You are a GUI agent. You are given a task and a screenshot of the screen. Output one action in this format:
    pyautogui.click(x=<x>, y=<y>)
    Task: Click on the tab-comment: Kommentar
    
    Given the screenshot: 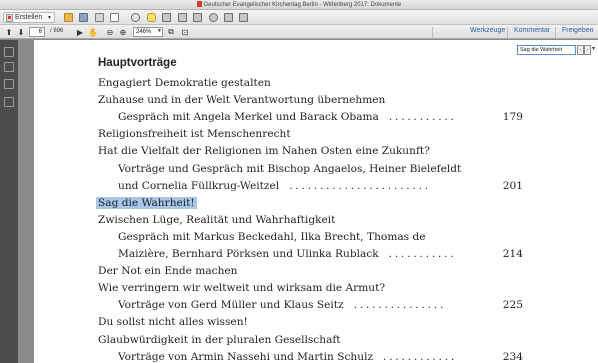 What is the action you would take?
    pyautogui.click(x=532, y=30)
    